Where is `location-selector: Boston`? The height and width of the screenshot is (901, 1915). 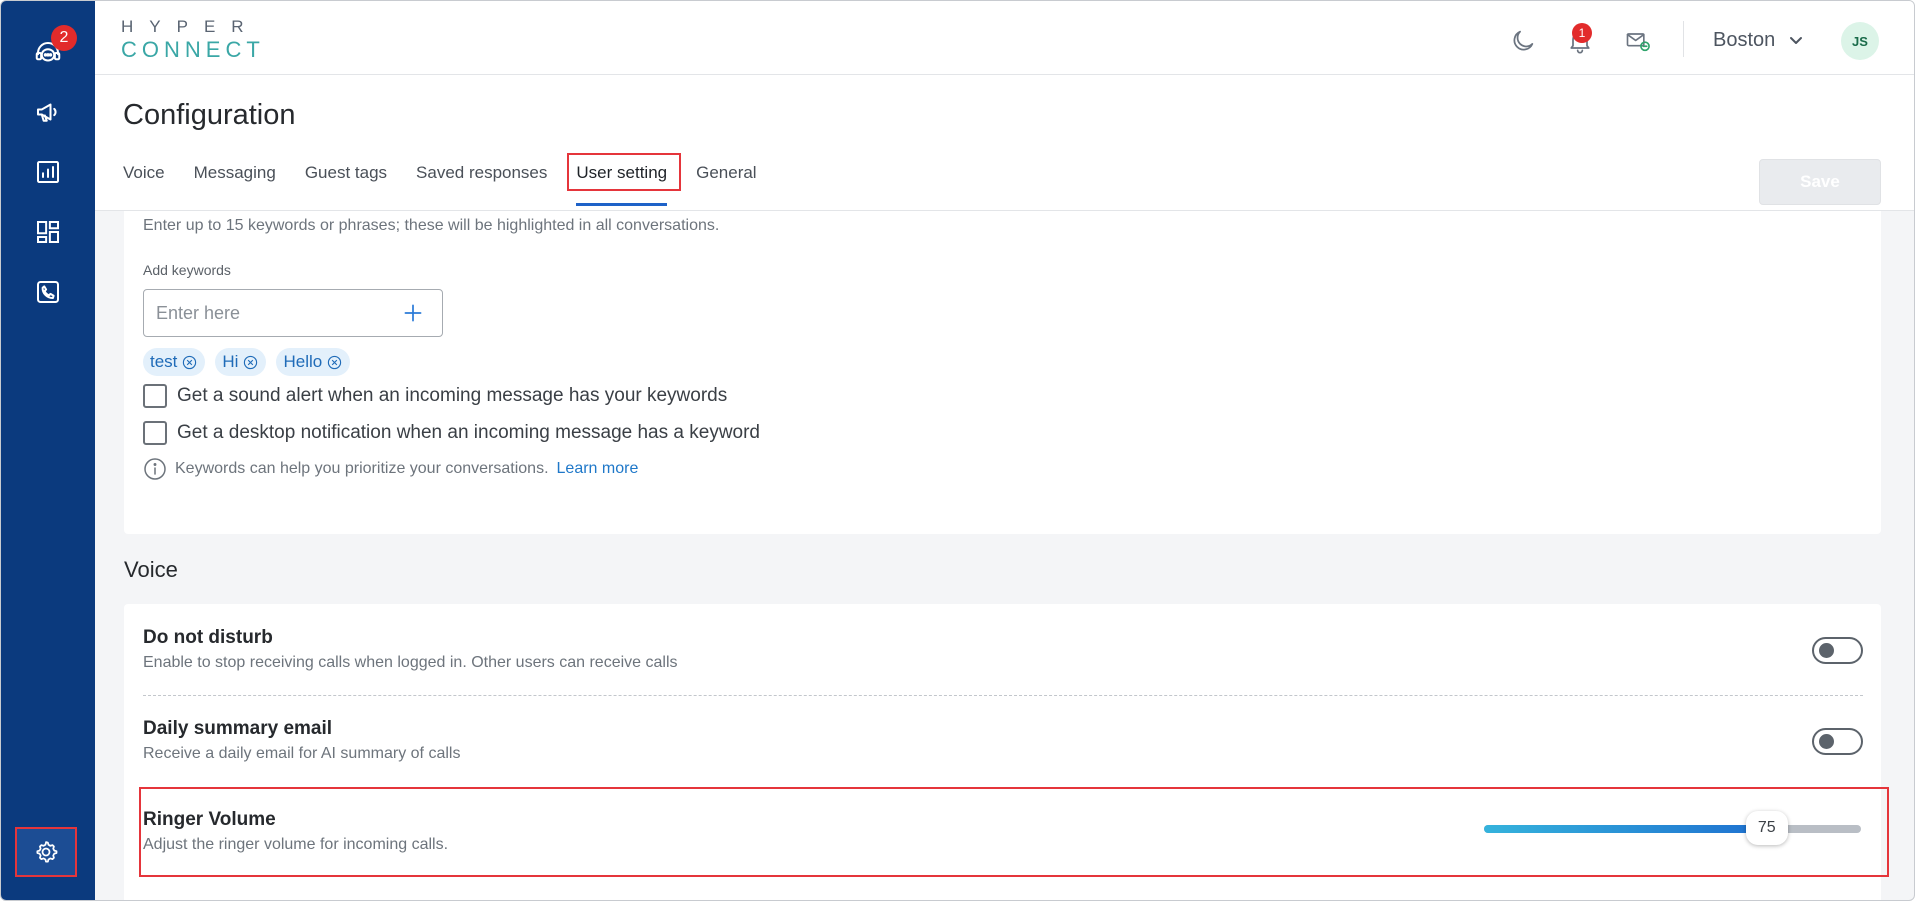
location-selector: Boston is located at coordinates (1758, 40).